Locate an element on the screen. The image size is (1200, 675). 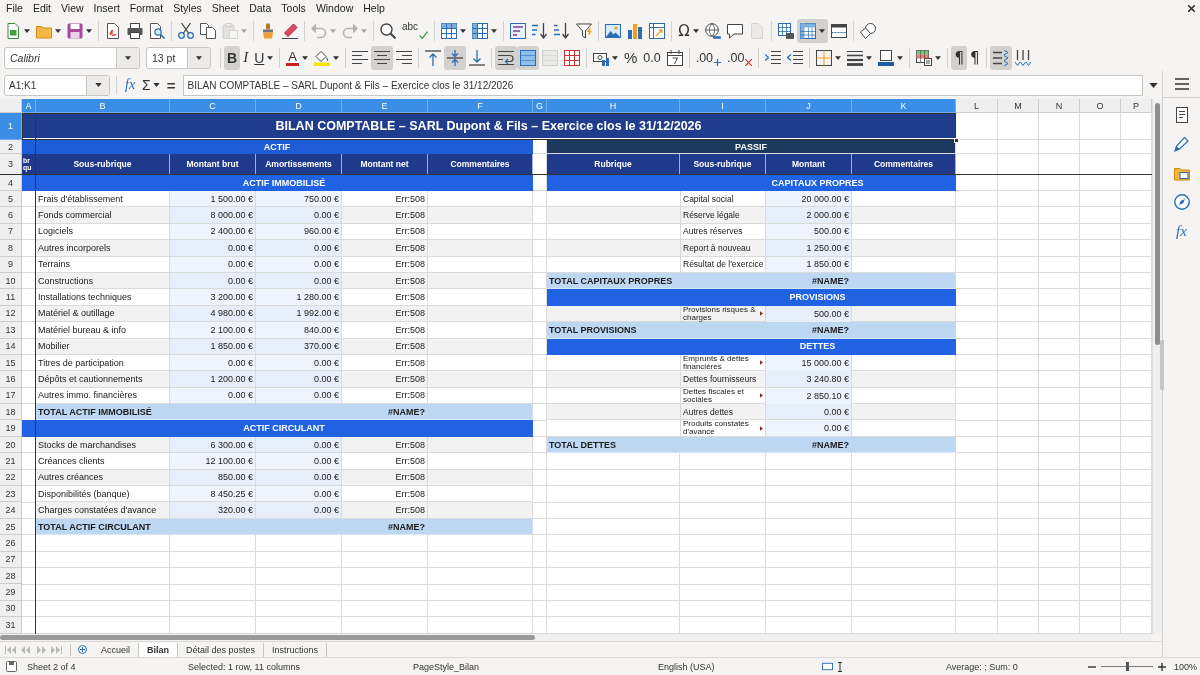
document-lines-icon is located at coordinates (1181, 115).